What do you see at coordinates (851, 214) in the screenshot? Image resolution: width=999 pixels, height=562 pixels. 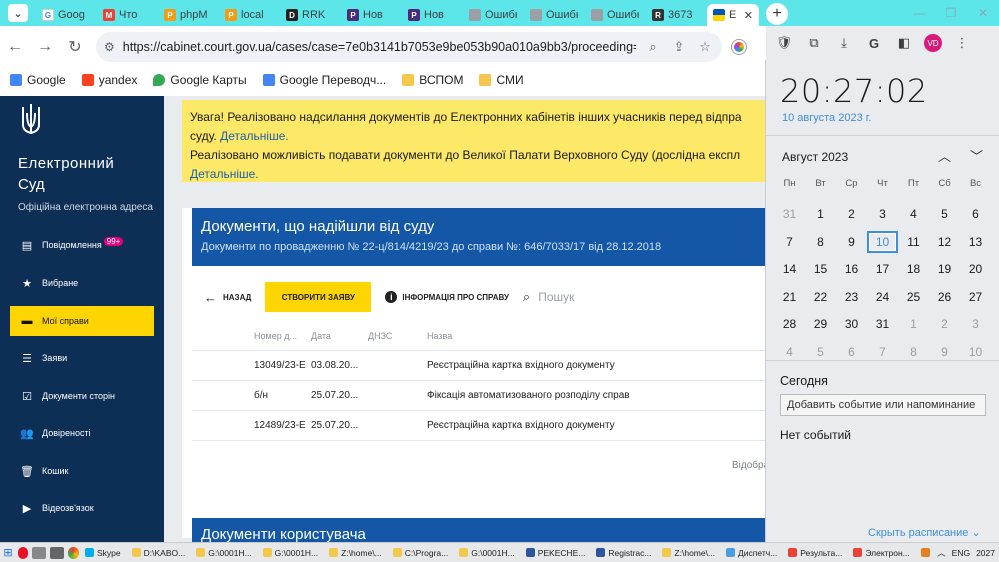 I see `calendar-day: 2` at bounding box center [851, 214].